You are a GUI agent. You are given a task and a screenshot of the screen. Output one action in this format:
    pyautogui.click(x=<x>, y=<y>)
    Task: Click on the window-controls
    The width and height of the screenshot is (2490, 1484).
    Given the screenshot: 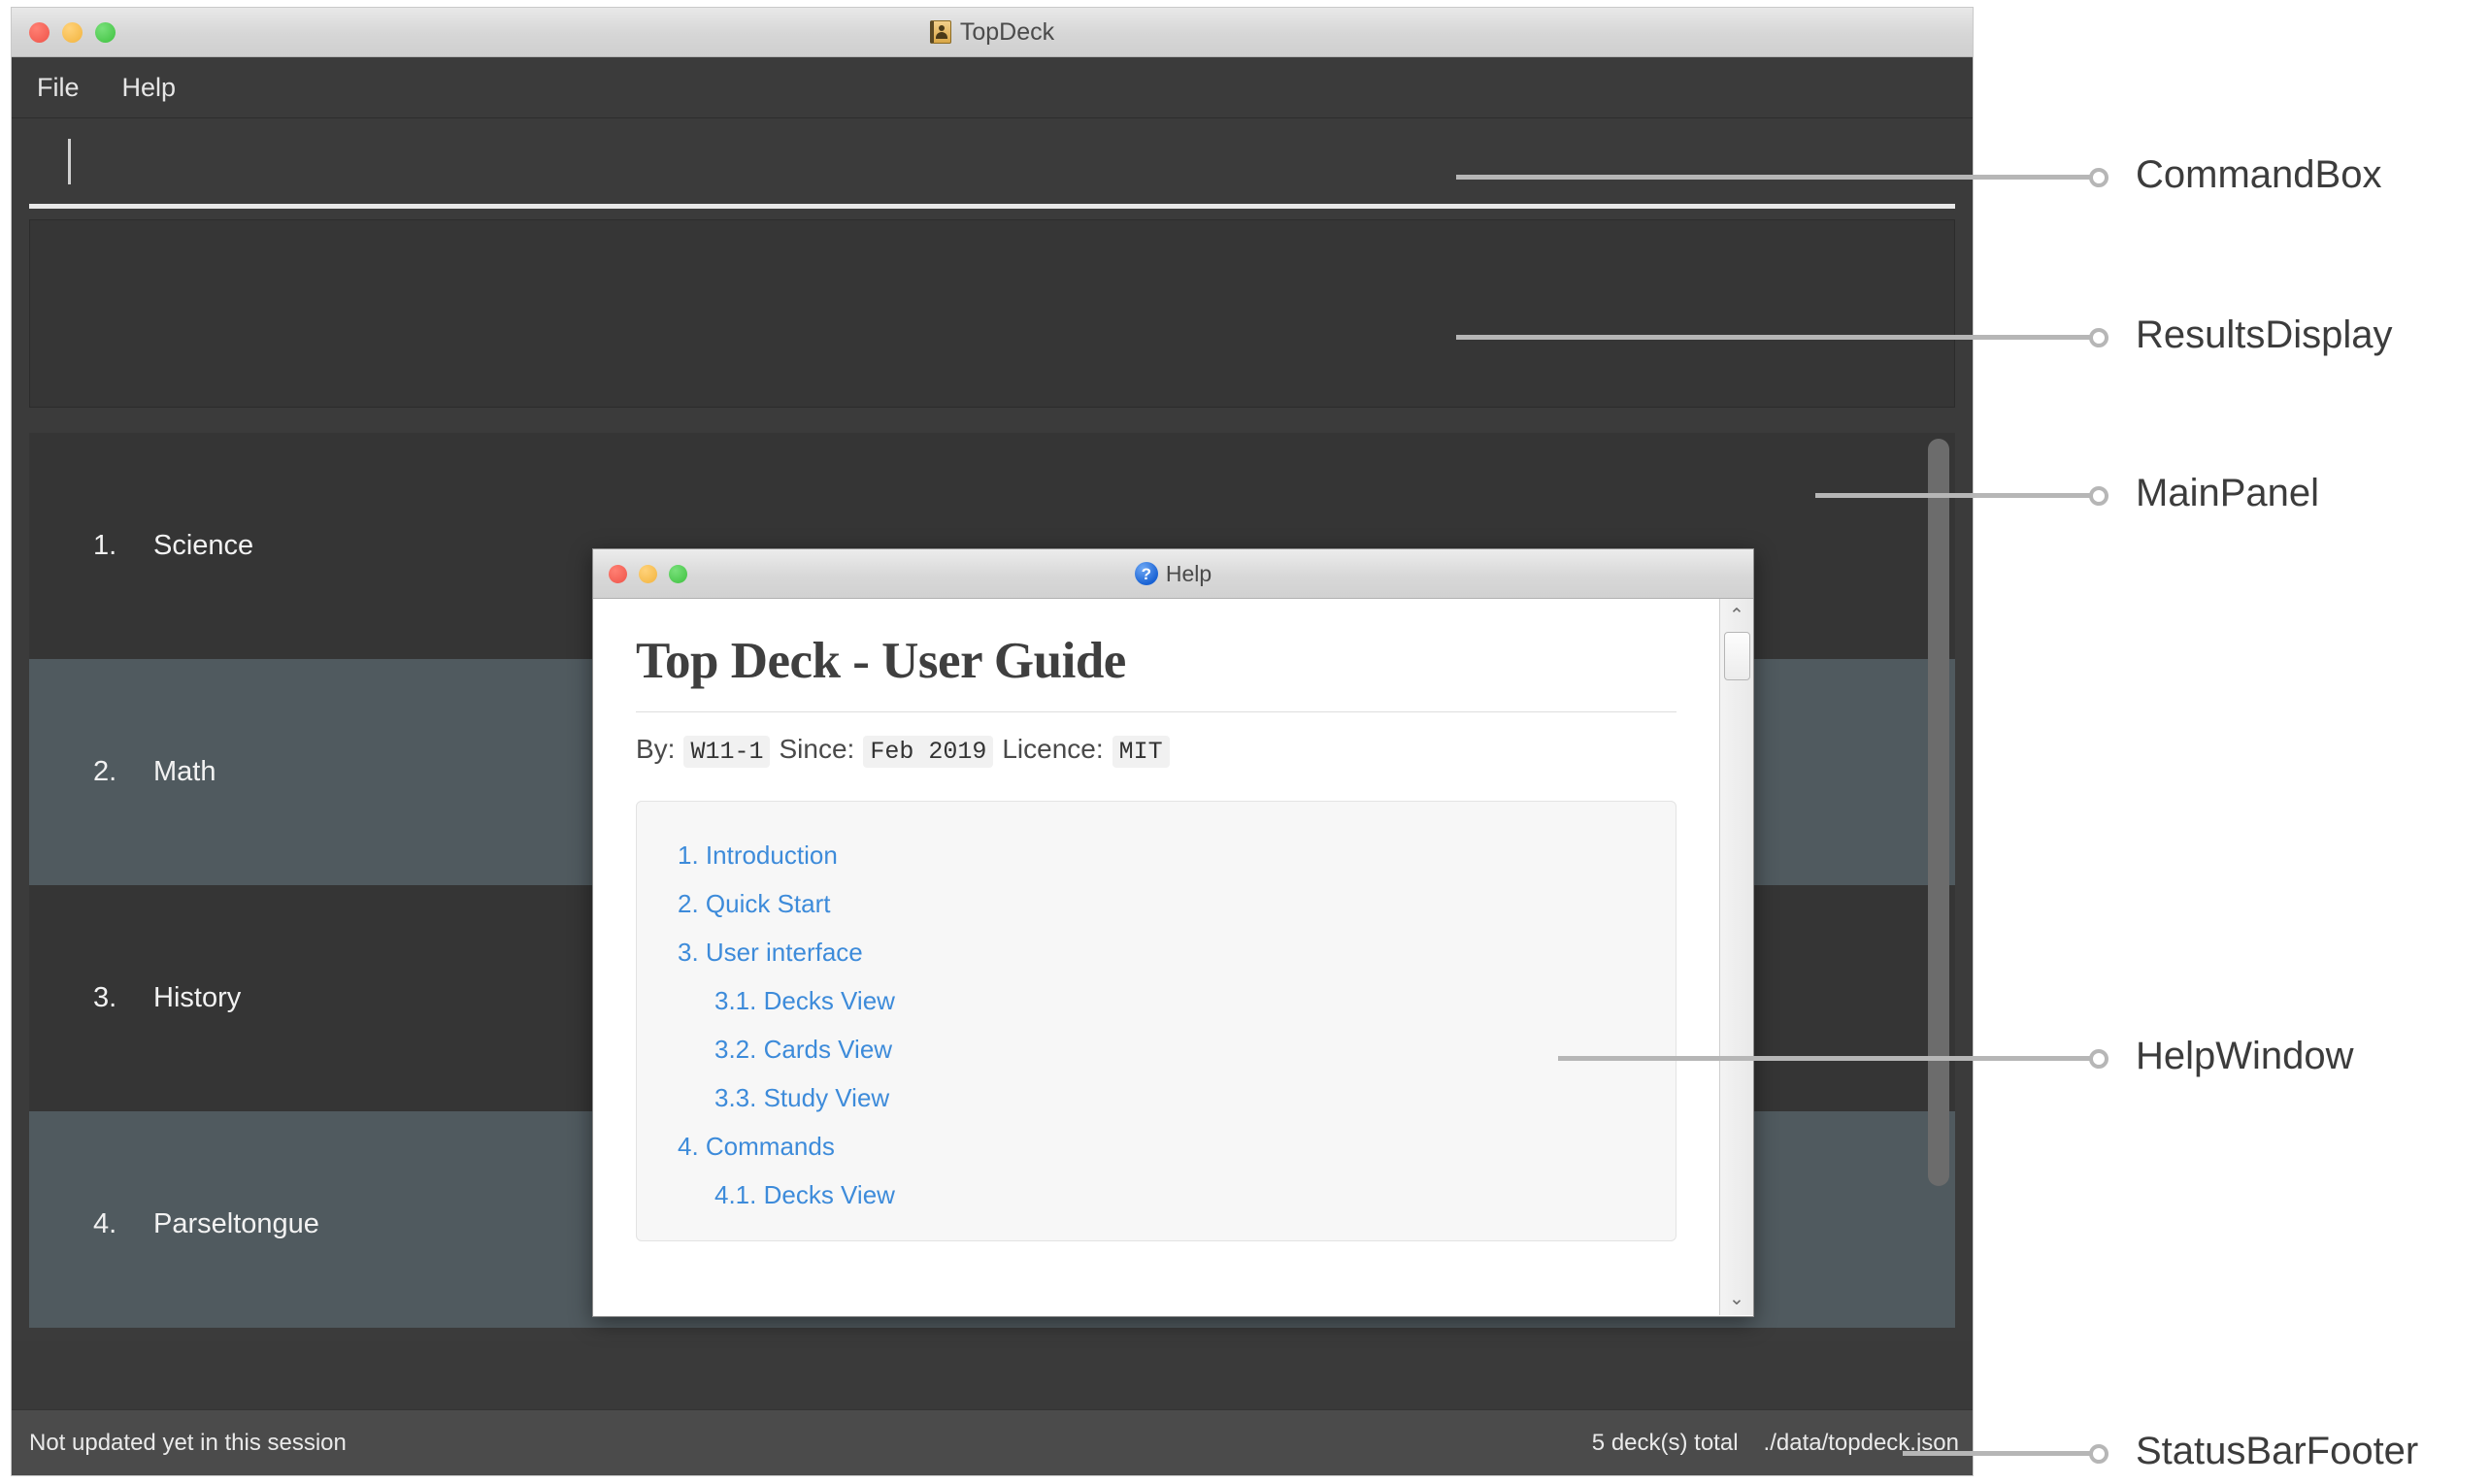 What is the action you would take?
    pyautogui.click(x=72, y=32)
    